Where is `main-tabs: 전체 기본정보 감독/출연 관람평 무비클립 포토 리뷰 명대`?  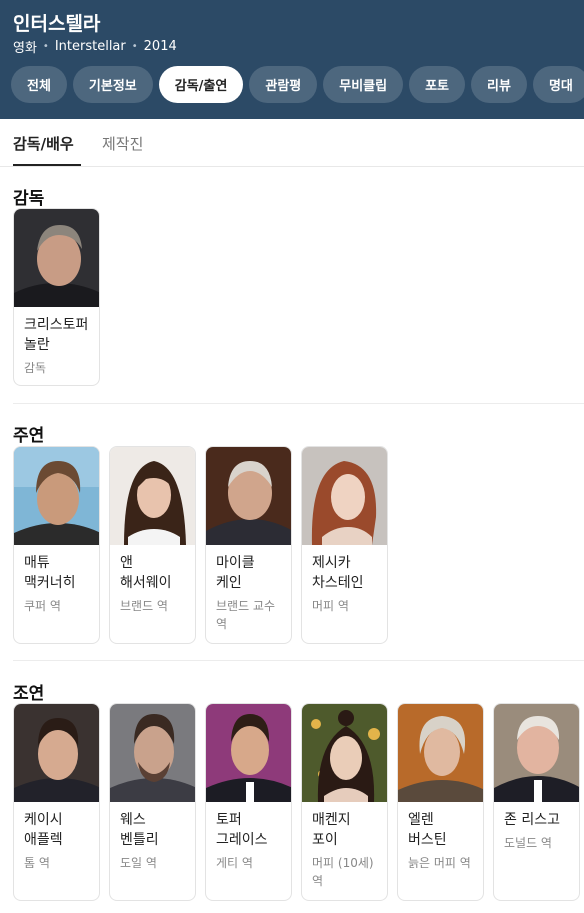 main-tabs: 전체 기본정보 감독/출연 관람평 무비클립 포토 리뷰 명대 is located at coordinates (297, 84).